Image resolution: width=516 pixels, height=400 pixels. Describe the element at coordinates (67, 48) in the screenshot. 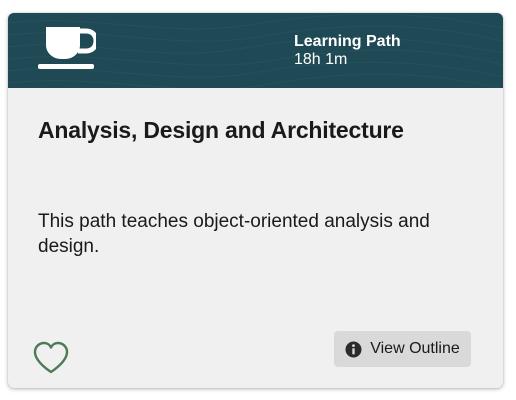

I see `coffee-cup-icon` at that location.